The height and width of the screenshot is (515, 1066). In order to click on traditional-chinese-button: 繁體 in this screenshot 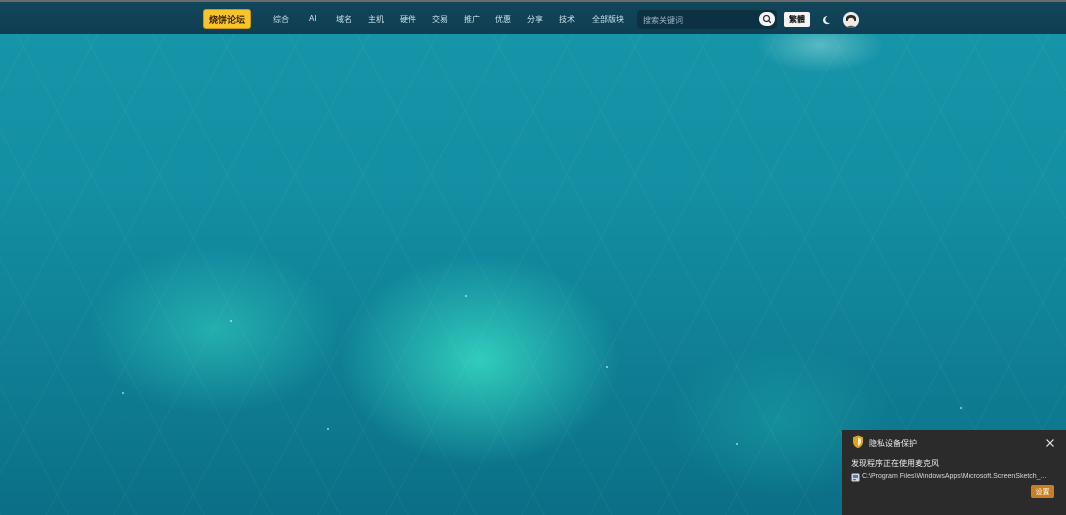, I will do `click(797, 19)`.